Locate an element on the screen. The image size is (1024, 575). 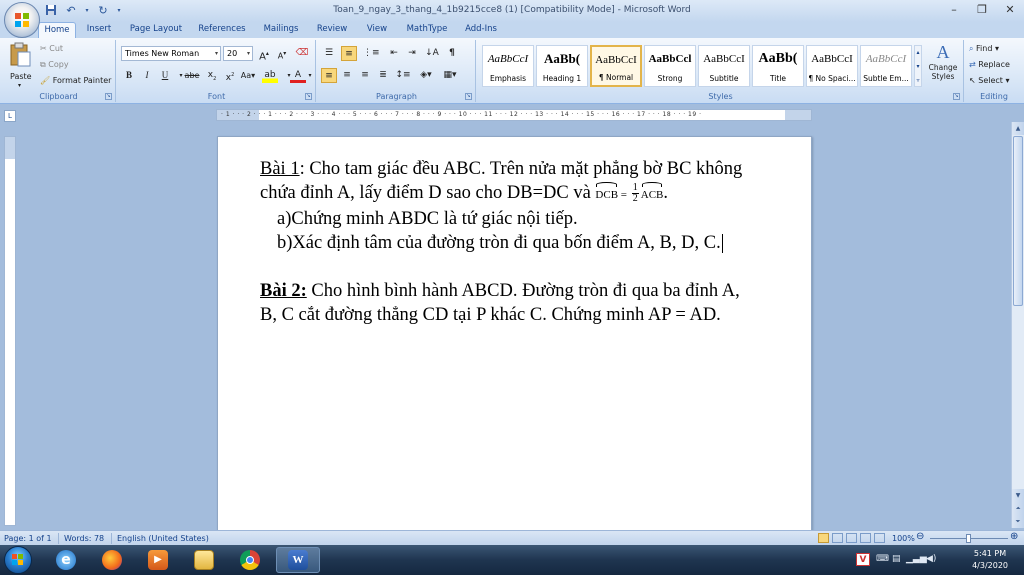
zoom-in-icon: ⊕ is located at coordinates (1014, 536).